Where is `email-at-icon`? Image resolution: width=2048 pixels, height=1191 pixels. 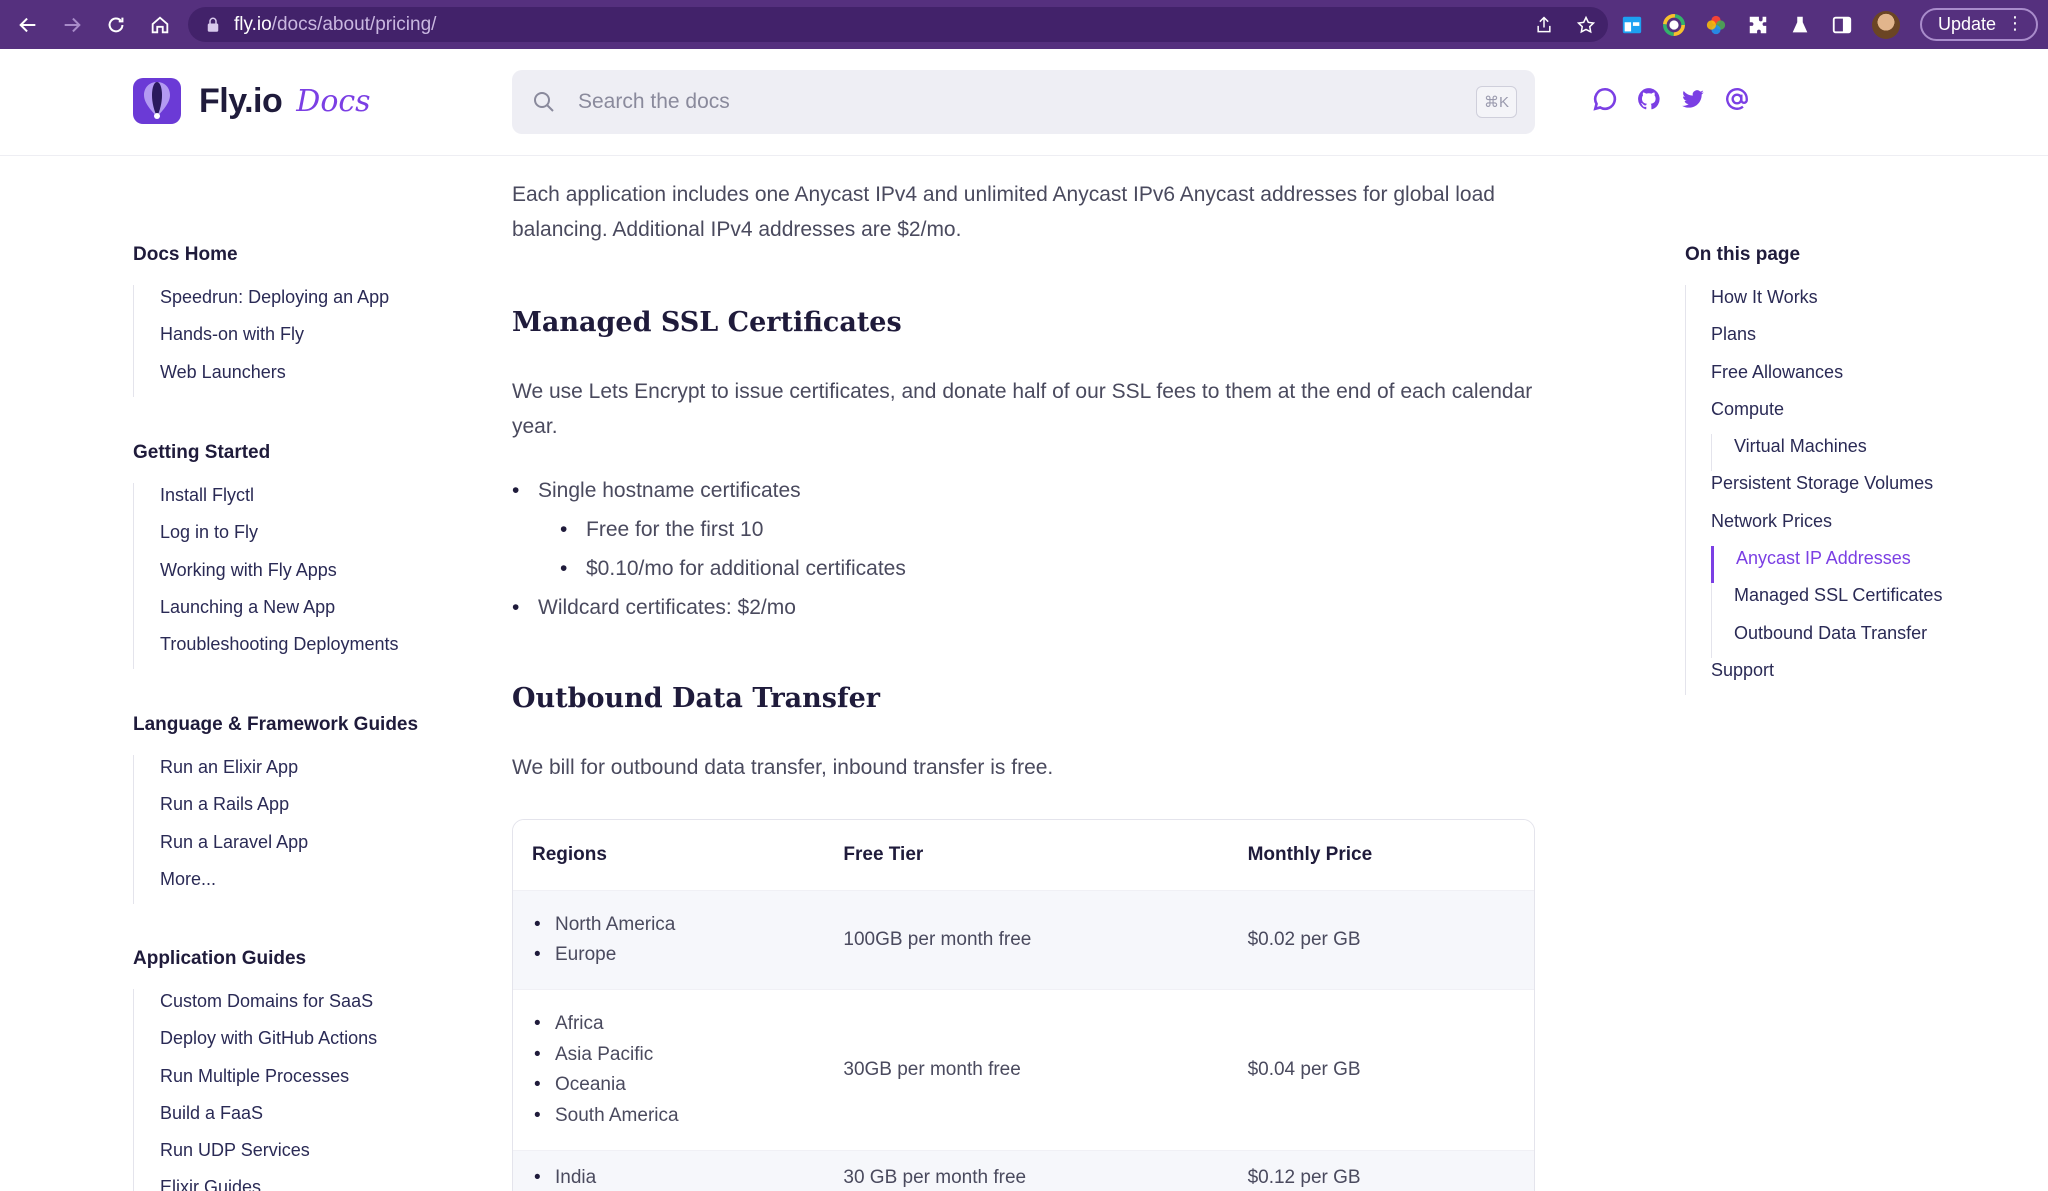 email-at-icon is located at coordinates (1737, 99).